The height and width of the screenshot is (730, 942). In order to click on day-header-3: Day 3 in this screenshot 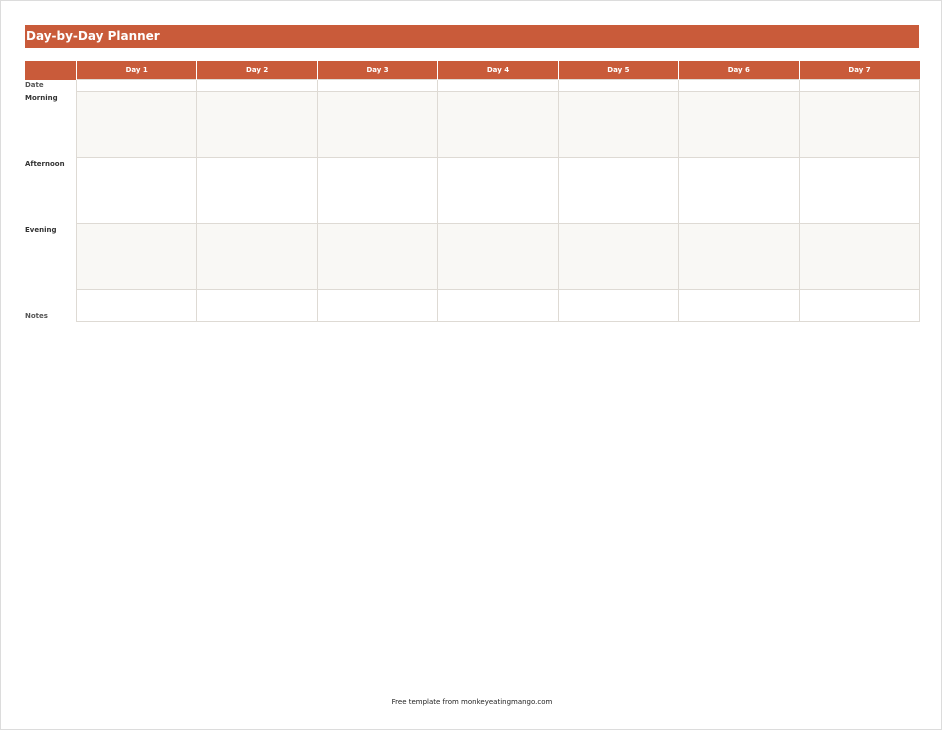, I will do `click(377, 70)`.